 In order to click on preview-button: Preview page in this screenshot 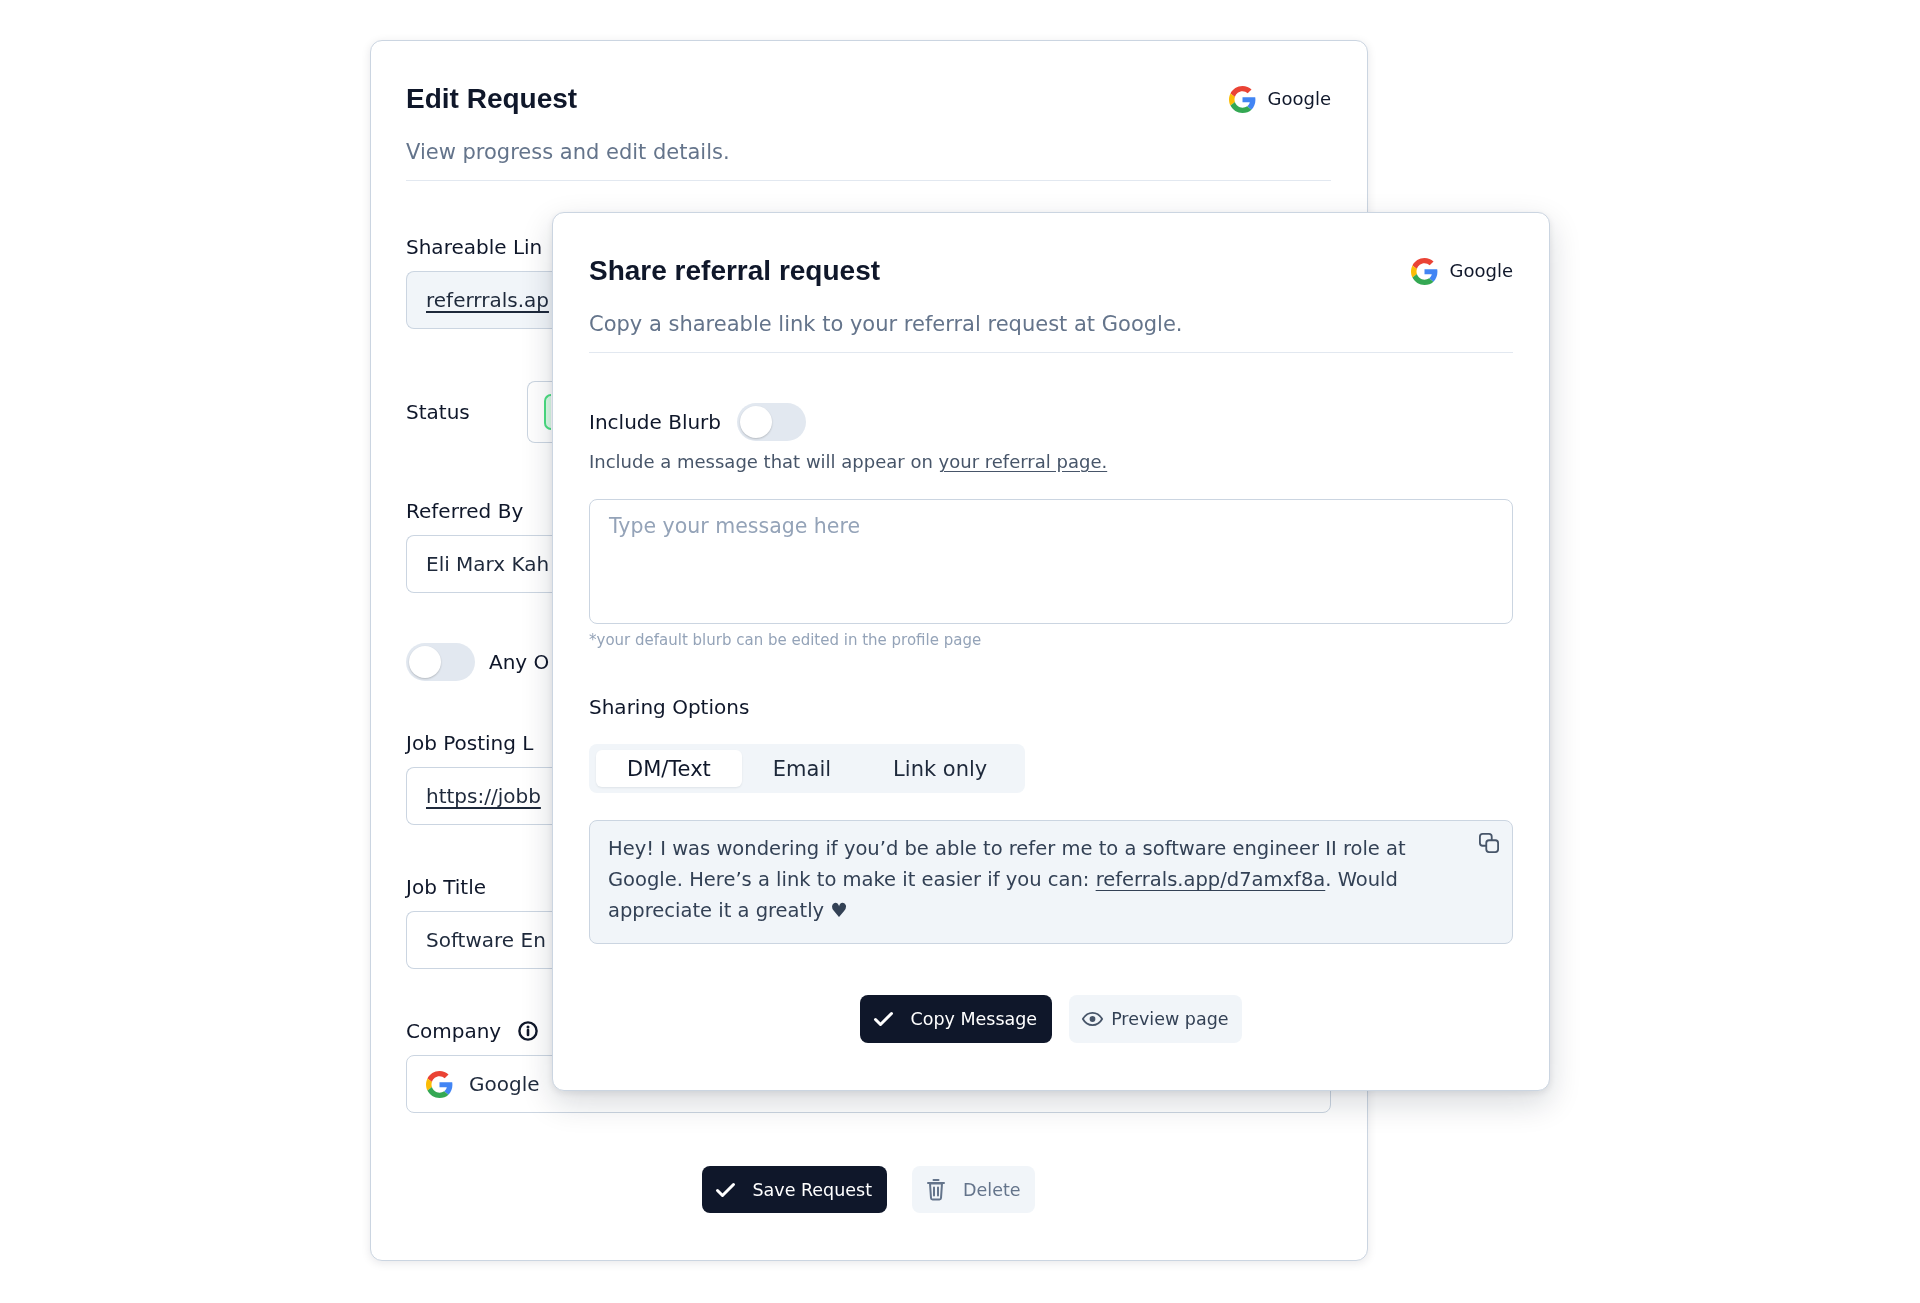, I will do `click(1155, 1019)`.